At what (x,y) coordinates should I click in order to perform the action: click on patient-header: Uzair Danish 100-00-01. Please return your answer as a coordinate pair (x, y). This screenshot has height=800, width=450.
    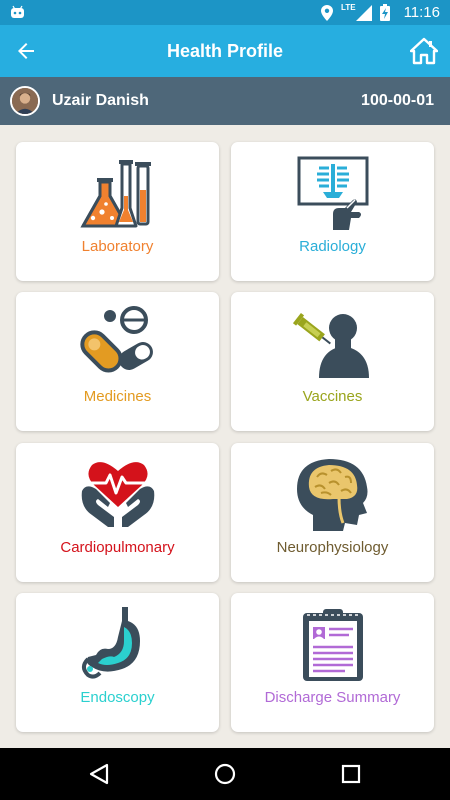
    Looking at the image, I should click on (225, 101).